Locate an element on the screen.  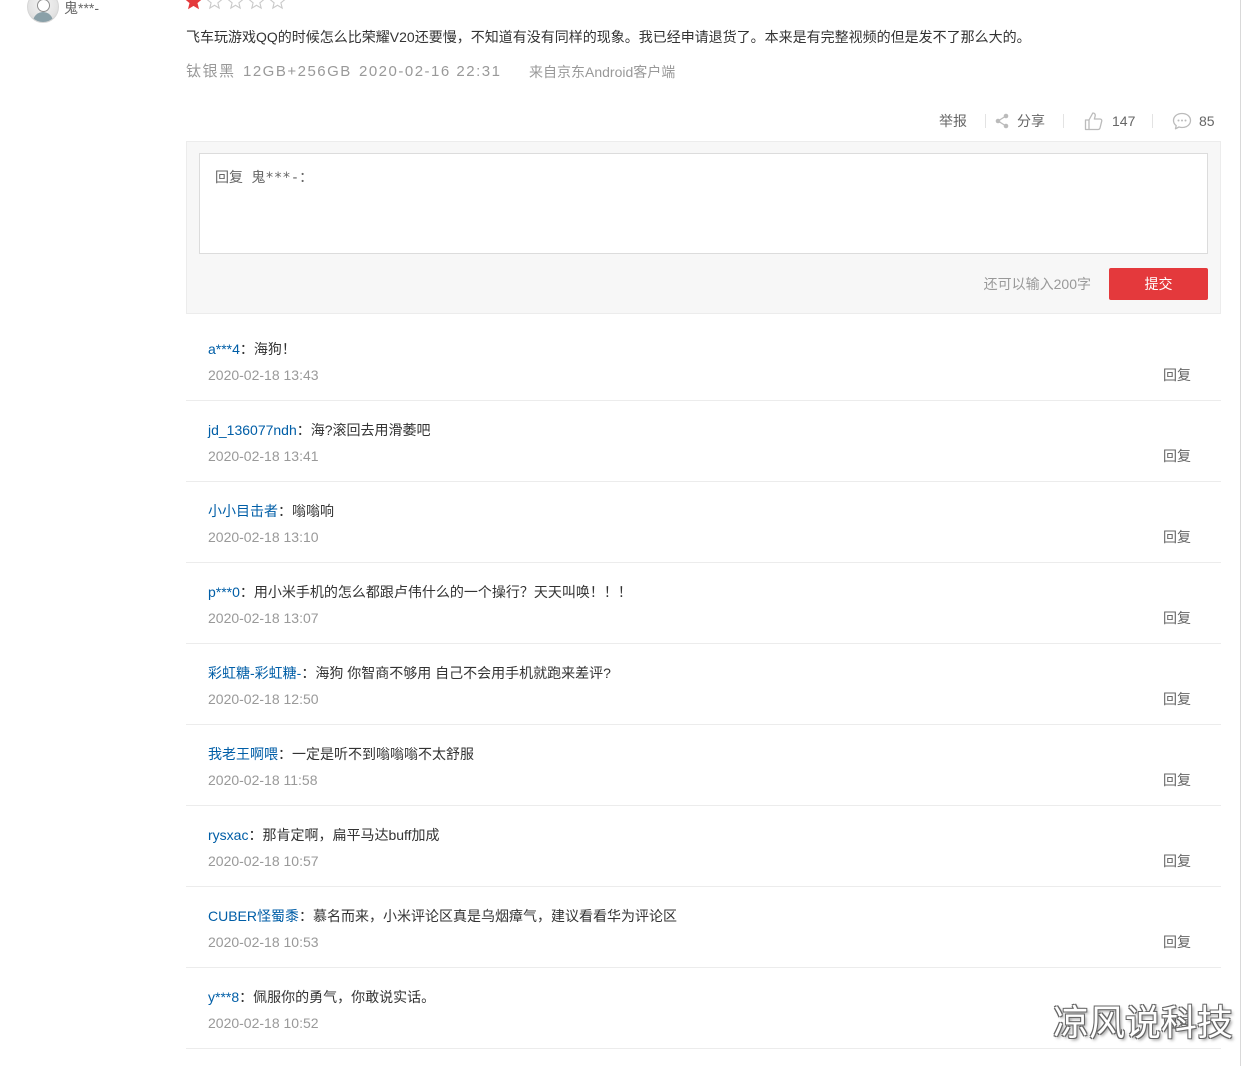
reply-username-link: jd_136077ndh is located at coordinates (252, 430).